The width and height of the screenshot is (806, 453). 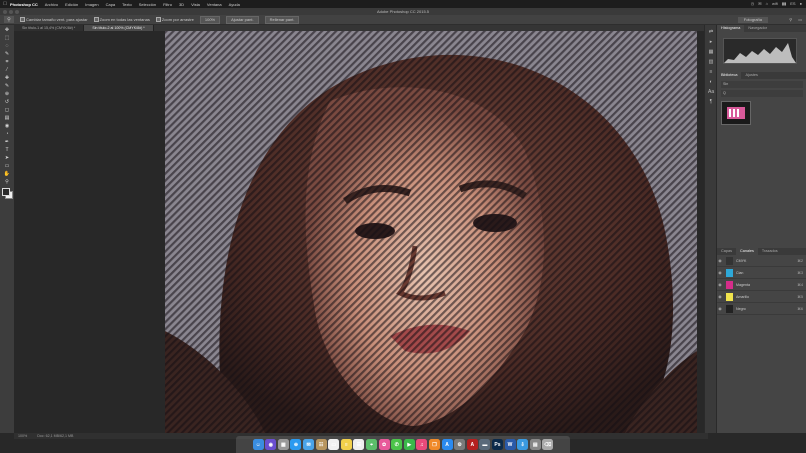 What do you see at coordinates (762, 93) in the screenshot?
I see `library-search: Q` at bounding box center [762, 93].